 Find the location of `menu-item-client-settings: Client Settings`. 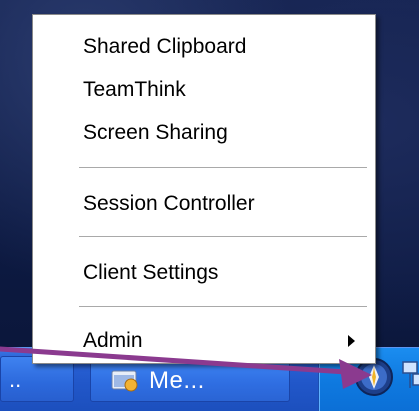

menu-item-client-settings: Client Settings is located at coordinates (204, 273).